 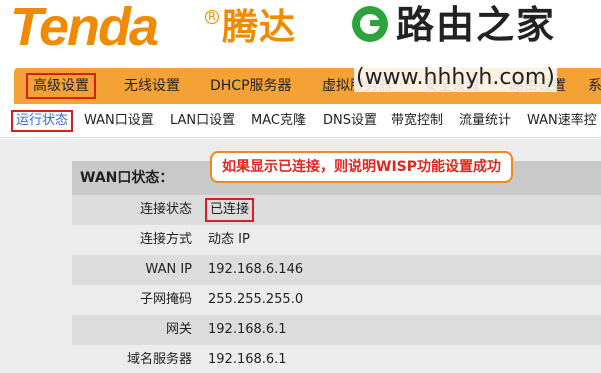 What do you see at coordinates (336, 330) in the screenshot?
I see `status-row-gateway: 网关 192.168.6.1` at bounding box center [336, 330].